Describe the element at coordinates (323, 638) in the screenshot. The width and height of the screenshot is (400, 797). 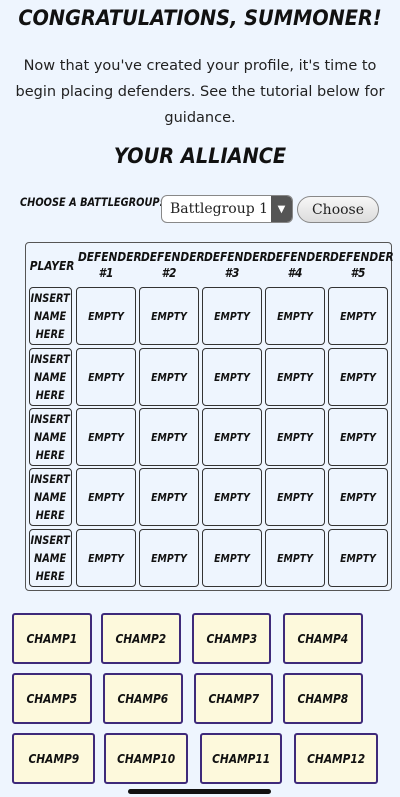
I see `champion-button-4: CHAMP4` at that location.